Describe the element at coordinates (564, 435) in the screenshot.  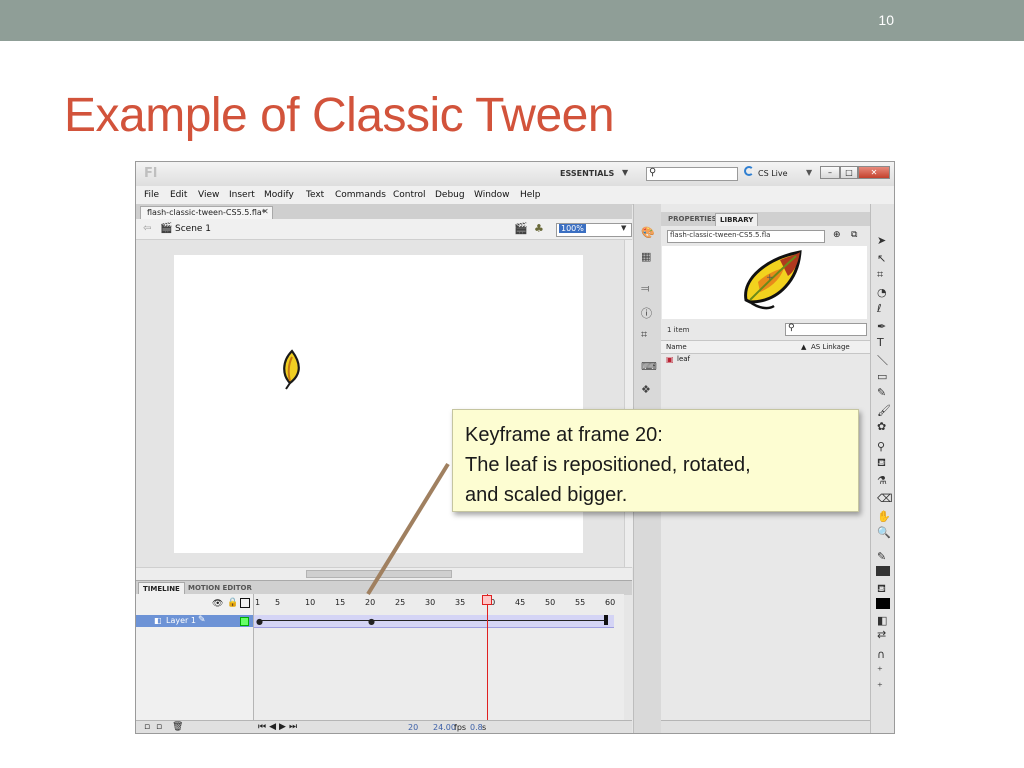
I see `callout-line-1: Keyframe at frame 20:` at that location.